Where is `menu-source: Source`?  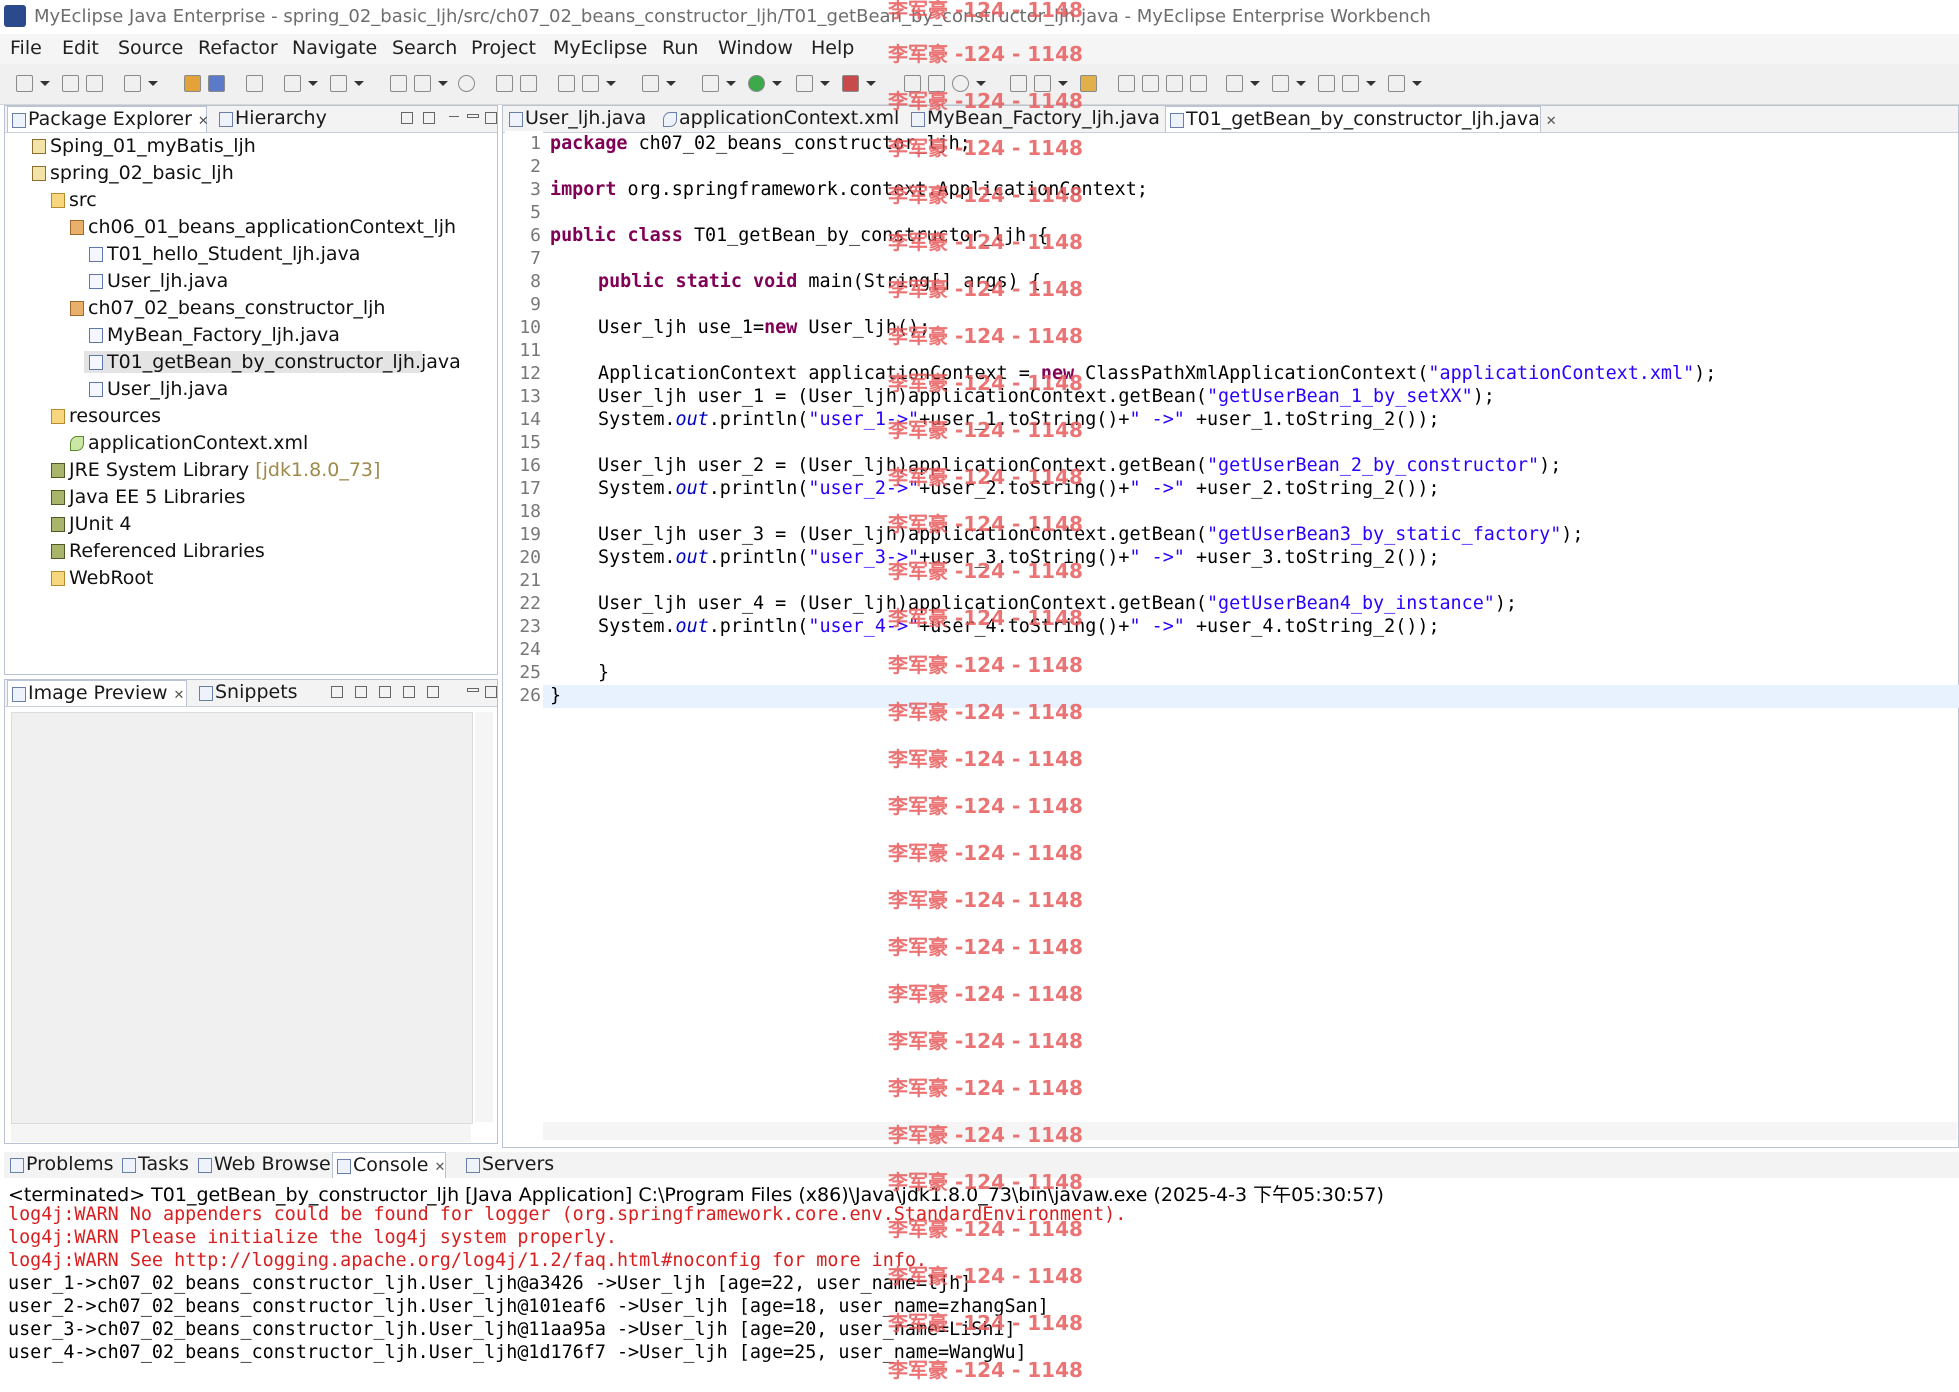 menu-source: Source is located at coordinates (150, 48).